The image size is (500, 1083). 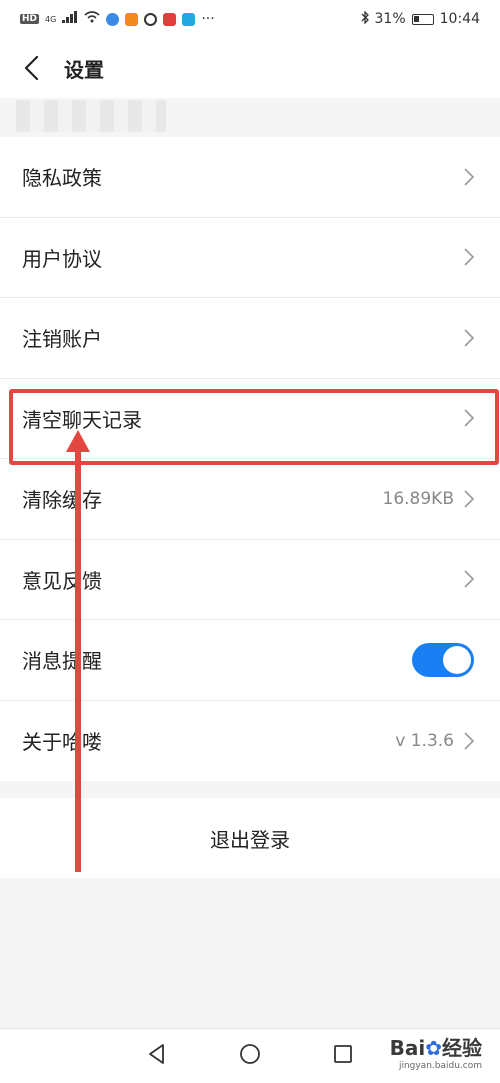 I want to click on settings-item-user-agreement: 用户协议, so click(x=250, y=258).